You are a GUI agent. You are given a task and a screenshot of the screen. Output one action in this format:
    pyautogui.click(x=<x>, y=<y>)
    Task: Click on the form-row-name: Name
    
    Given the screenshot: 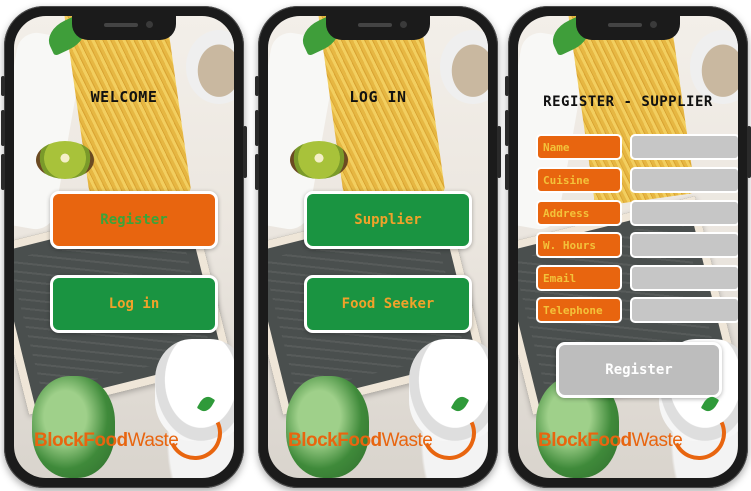 What is the action you would take?
    pyautogui.click(x=637, y=148)
    